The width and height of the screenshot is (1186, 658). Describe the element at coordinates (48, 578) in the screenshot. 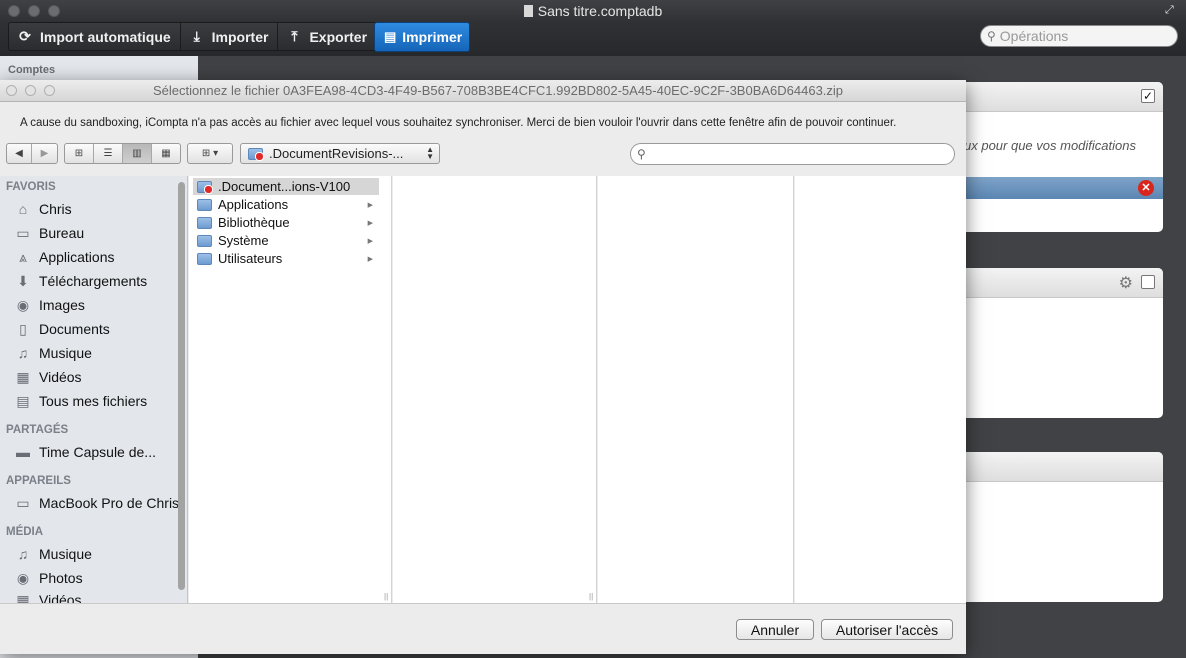

I see `sidebar-item-photos: ◉ Photos` at that location.